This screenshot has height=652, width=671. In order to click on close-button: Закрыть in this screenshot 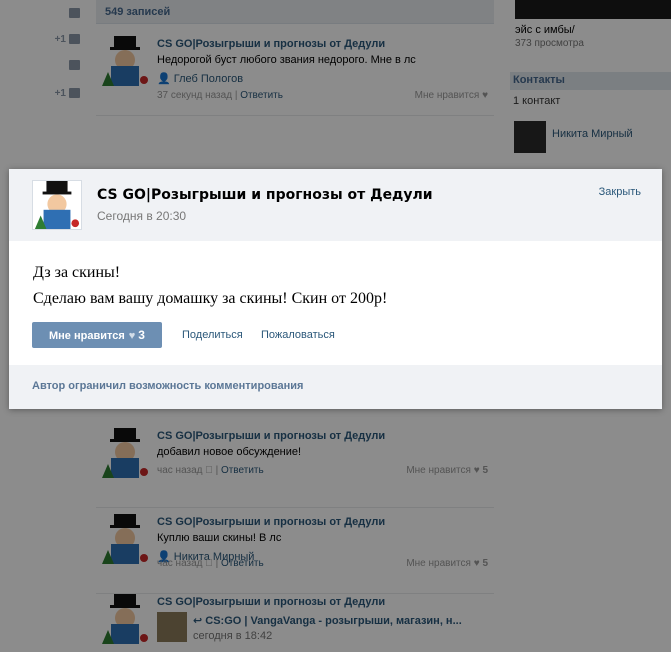, I will do `click(620, 192)`.